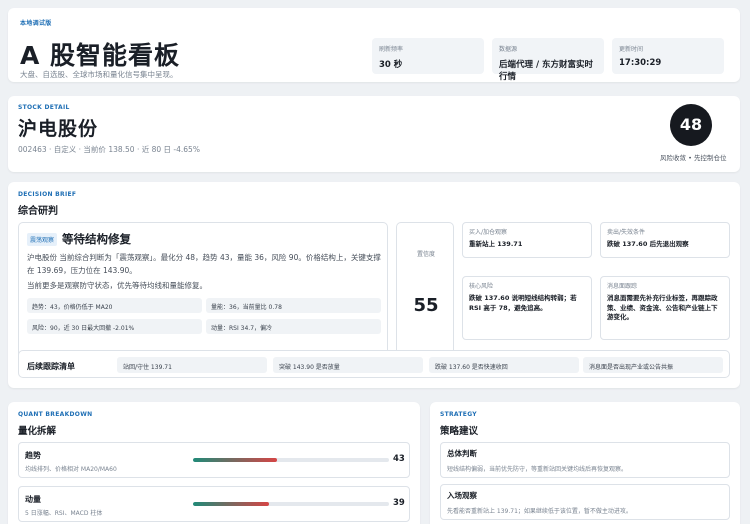 Image resolution: width=750 pixels, height=524 pixels. I want to click on follow-up-item: 站回/守住 139.71, so click(192, 365).